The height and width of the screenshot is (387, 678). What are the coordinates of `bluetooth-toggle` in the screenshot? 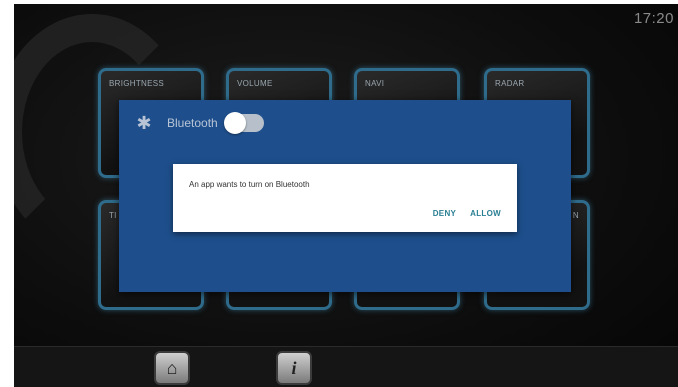 It's located at (243, 123).